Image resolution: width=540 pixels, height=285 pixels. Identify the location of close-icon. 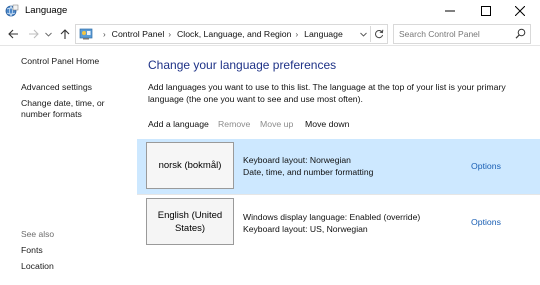
(519, 10).